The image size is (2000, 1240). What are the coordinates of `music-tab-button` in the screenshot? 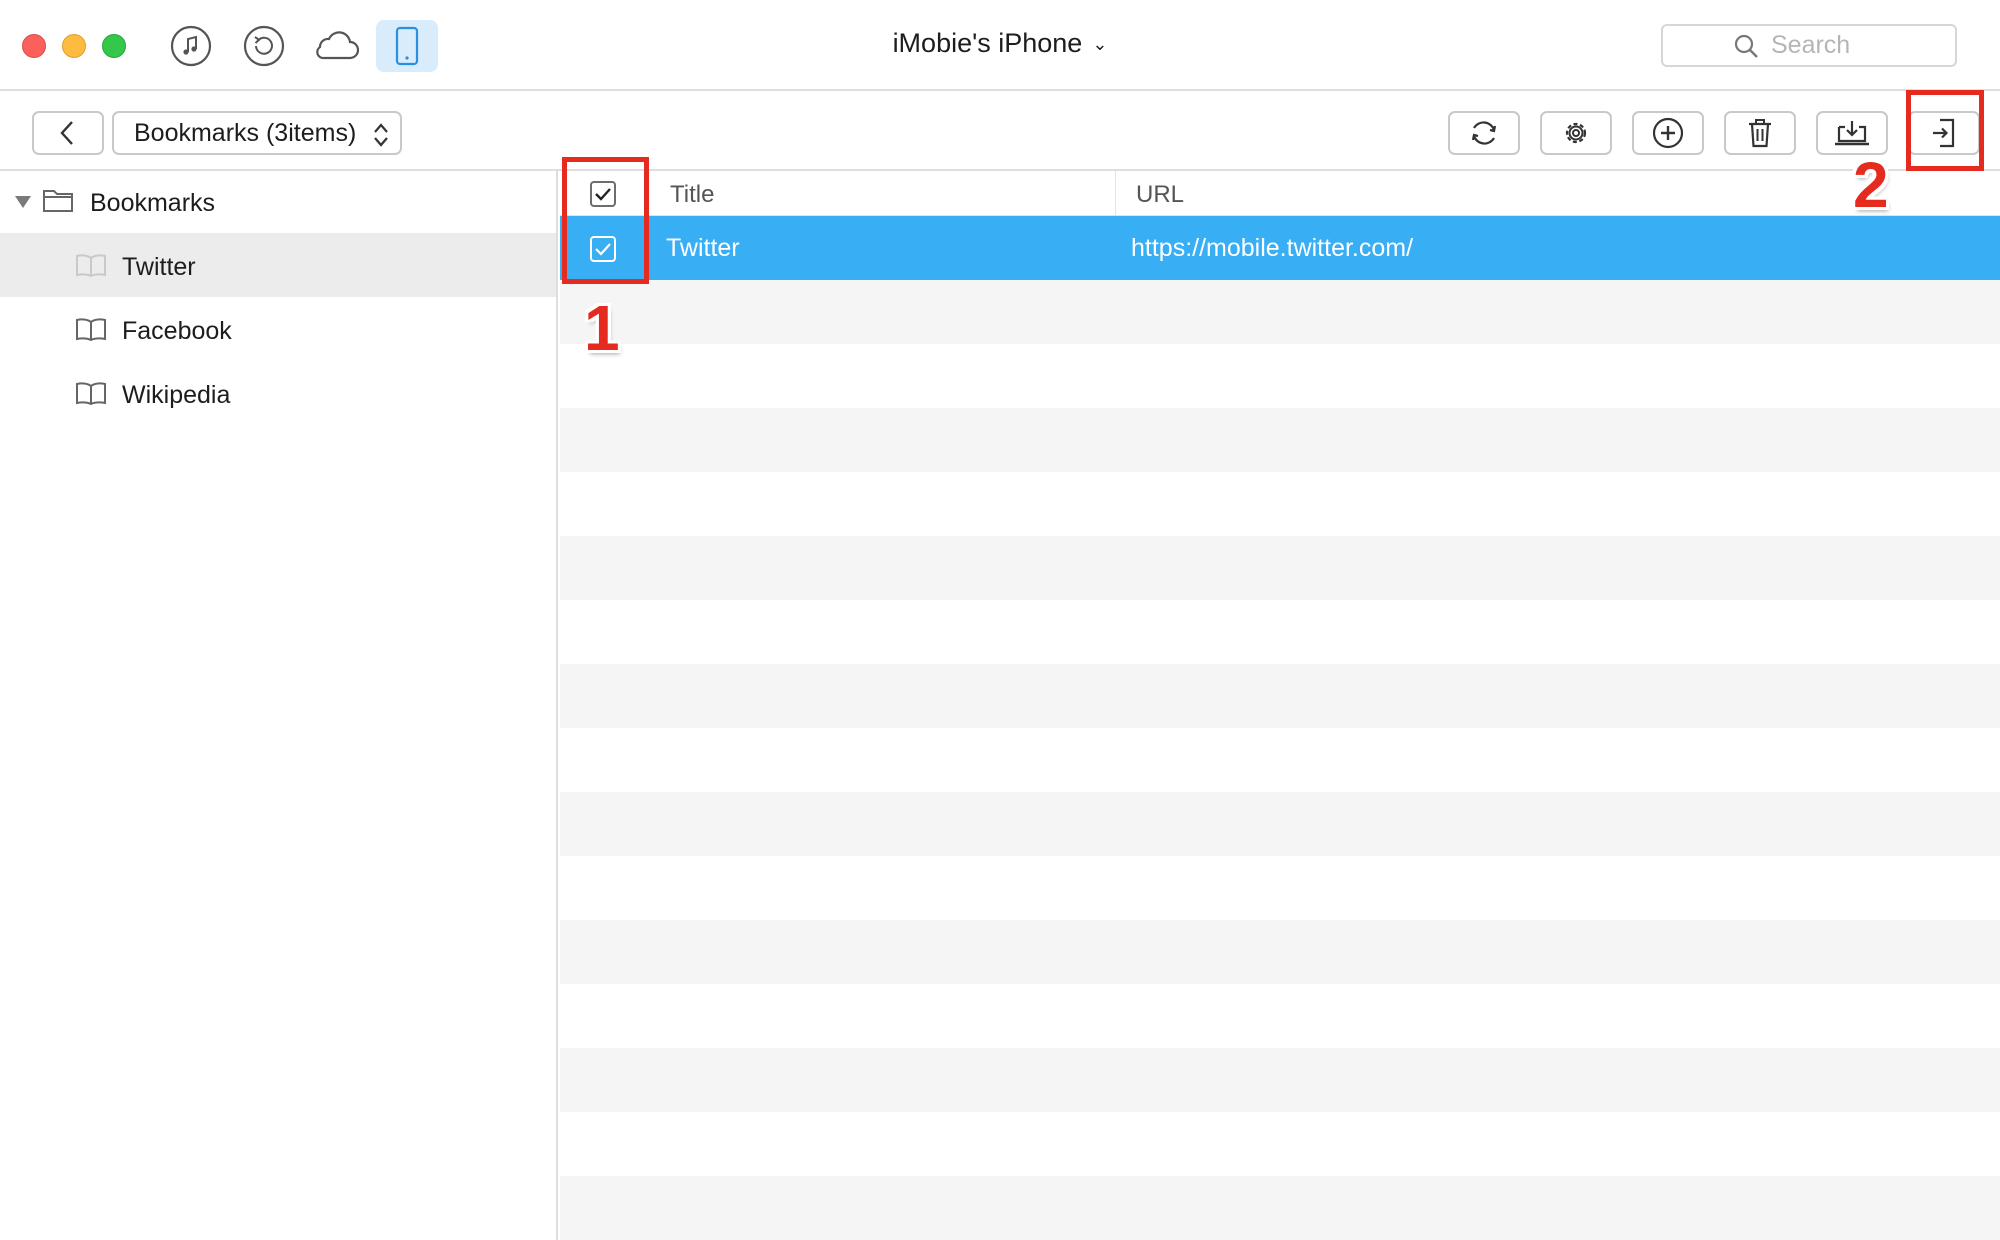 It's located at (191, 46).